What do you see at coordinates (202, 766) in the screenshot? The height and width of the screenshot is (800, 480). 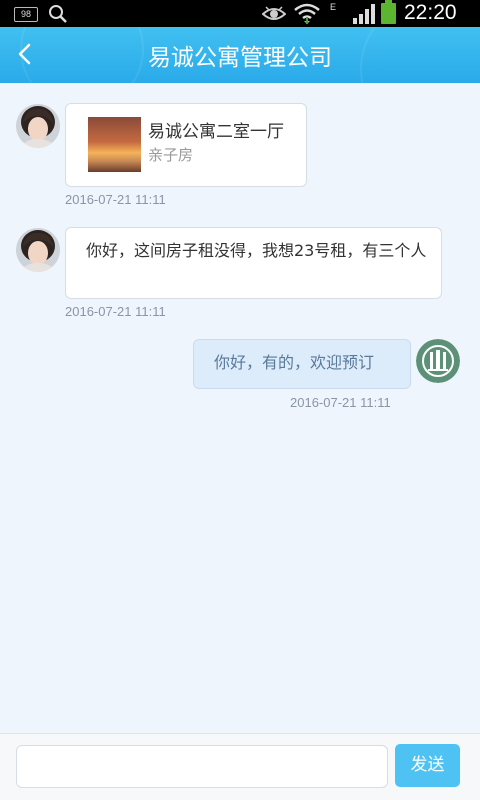 I see `message-input` at bounding box center [202, 766].